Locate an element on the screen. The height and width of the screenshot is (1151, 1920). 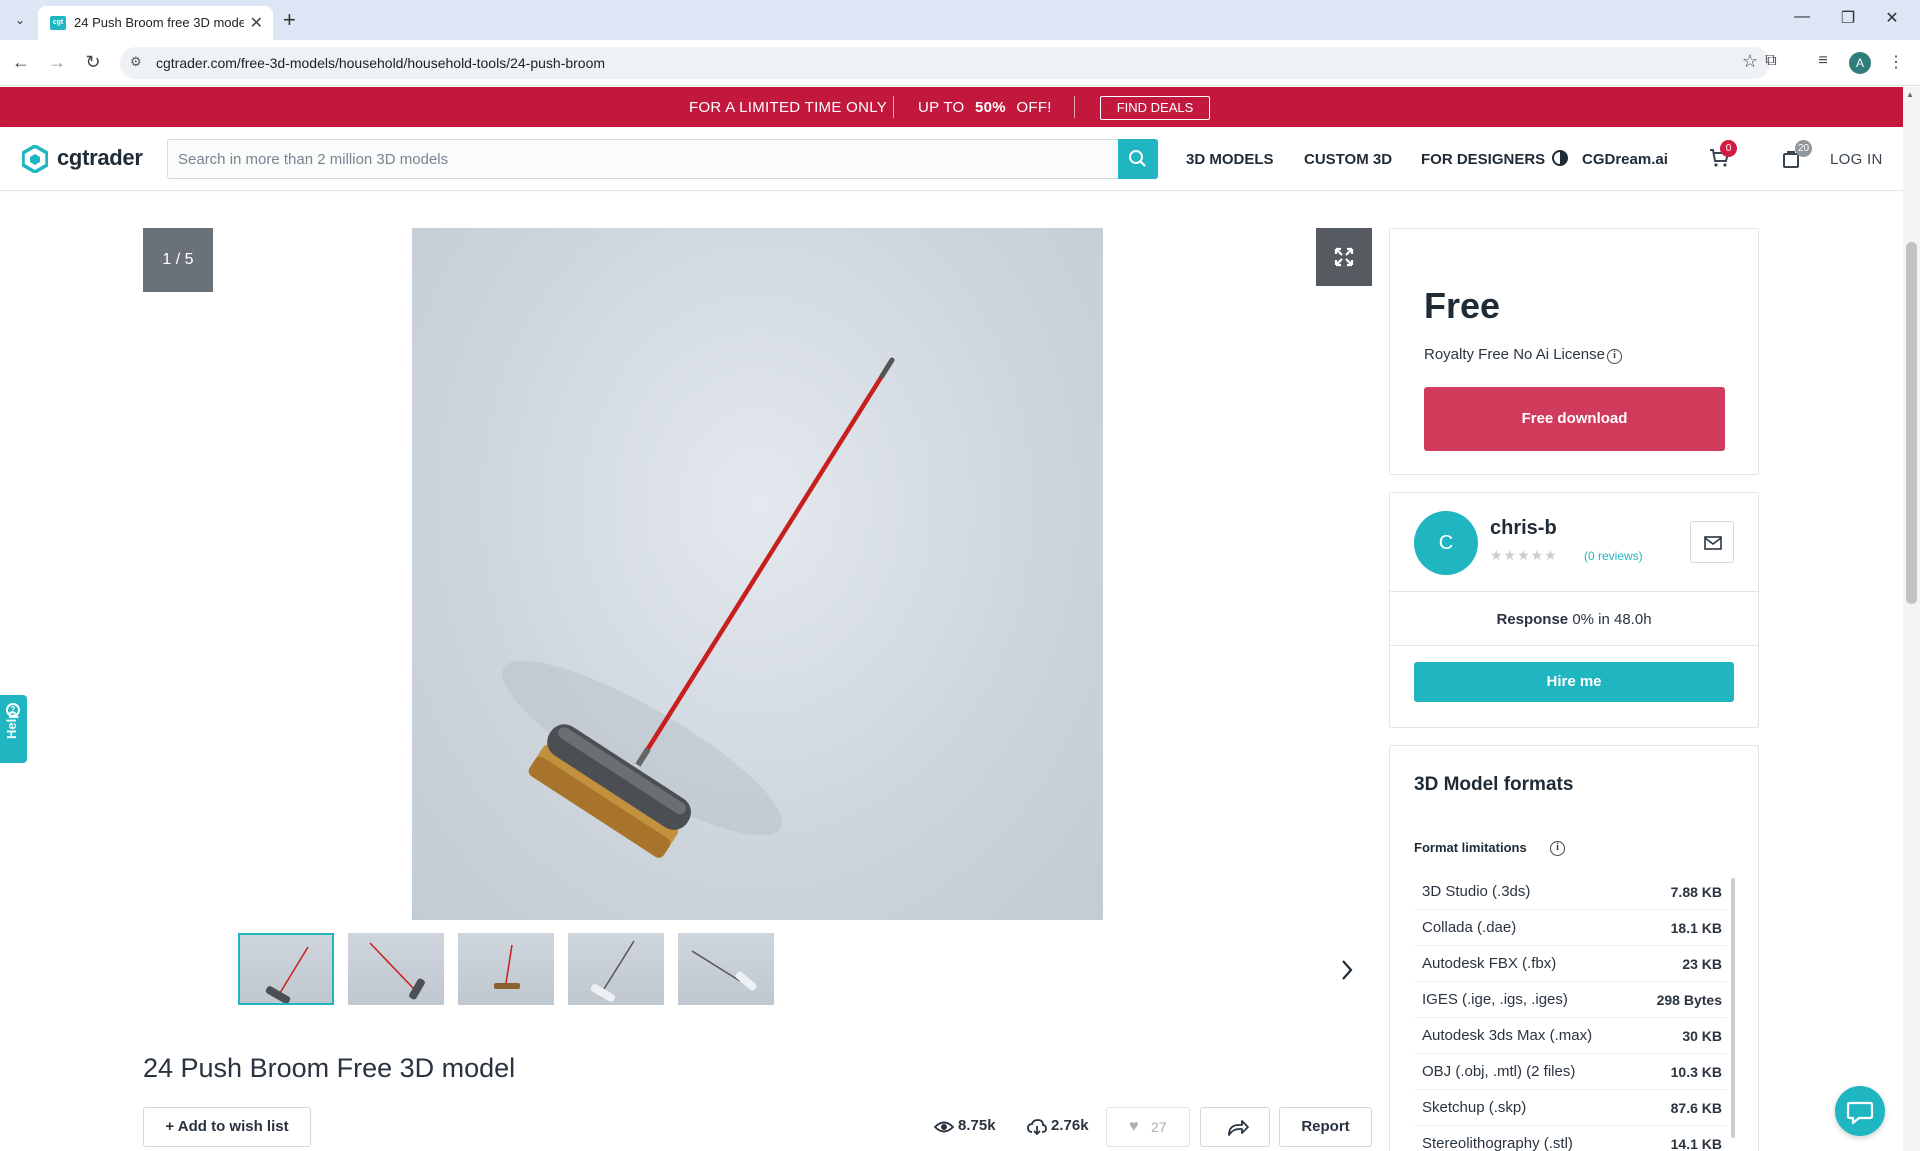
cgtrader-logo-icon is located at coordinates (35, 159).